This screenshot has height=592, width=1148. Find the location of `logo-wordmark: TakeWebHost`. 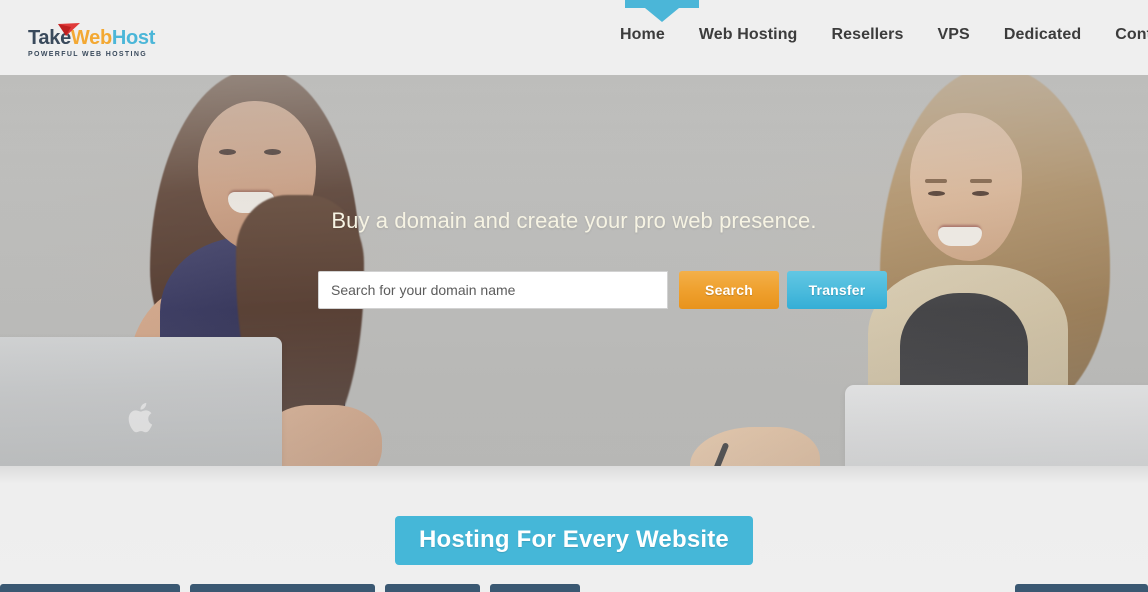

logo-wordmark: TakeWebHost is located at coordinates (93, 36).